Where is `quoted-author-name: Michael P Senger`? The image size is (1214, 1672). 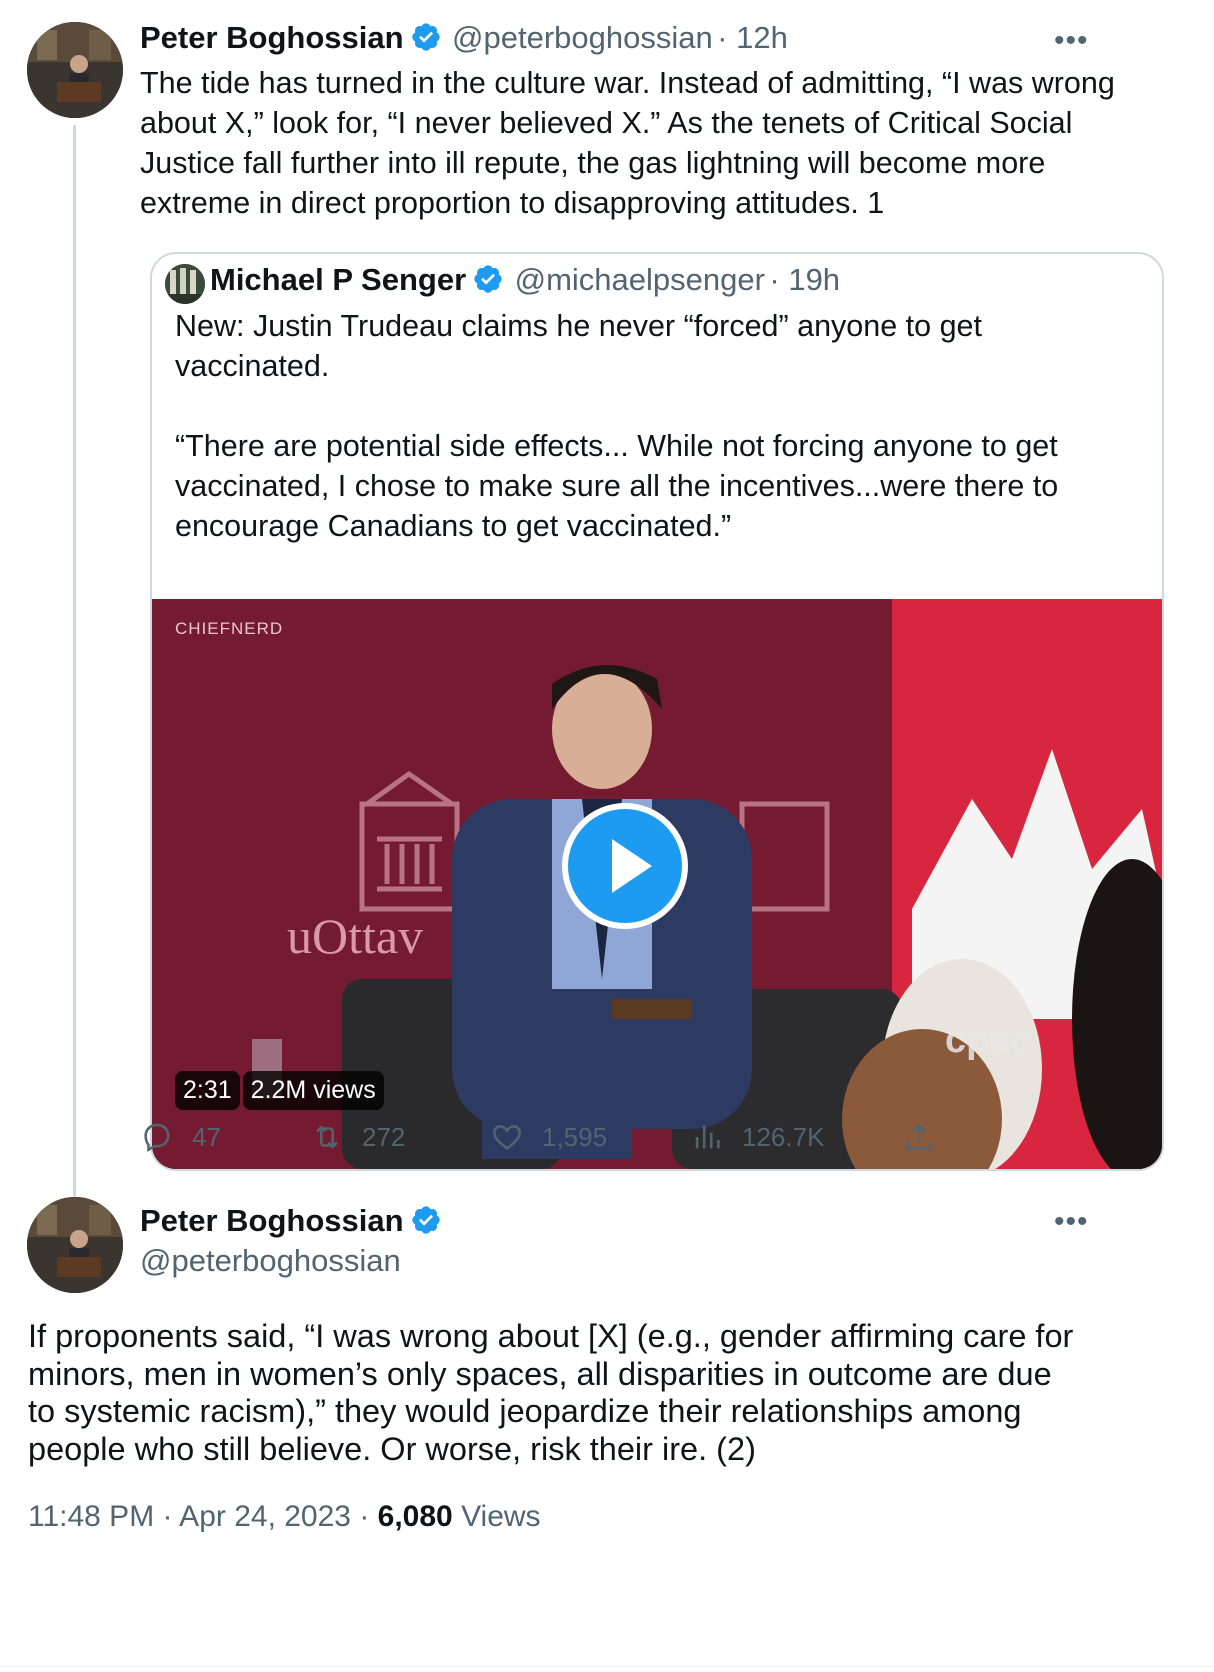
quoted-author-name: Michael P Senger is located at coordinates (338, 279).